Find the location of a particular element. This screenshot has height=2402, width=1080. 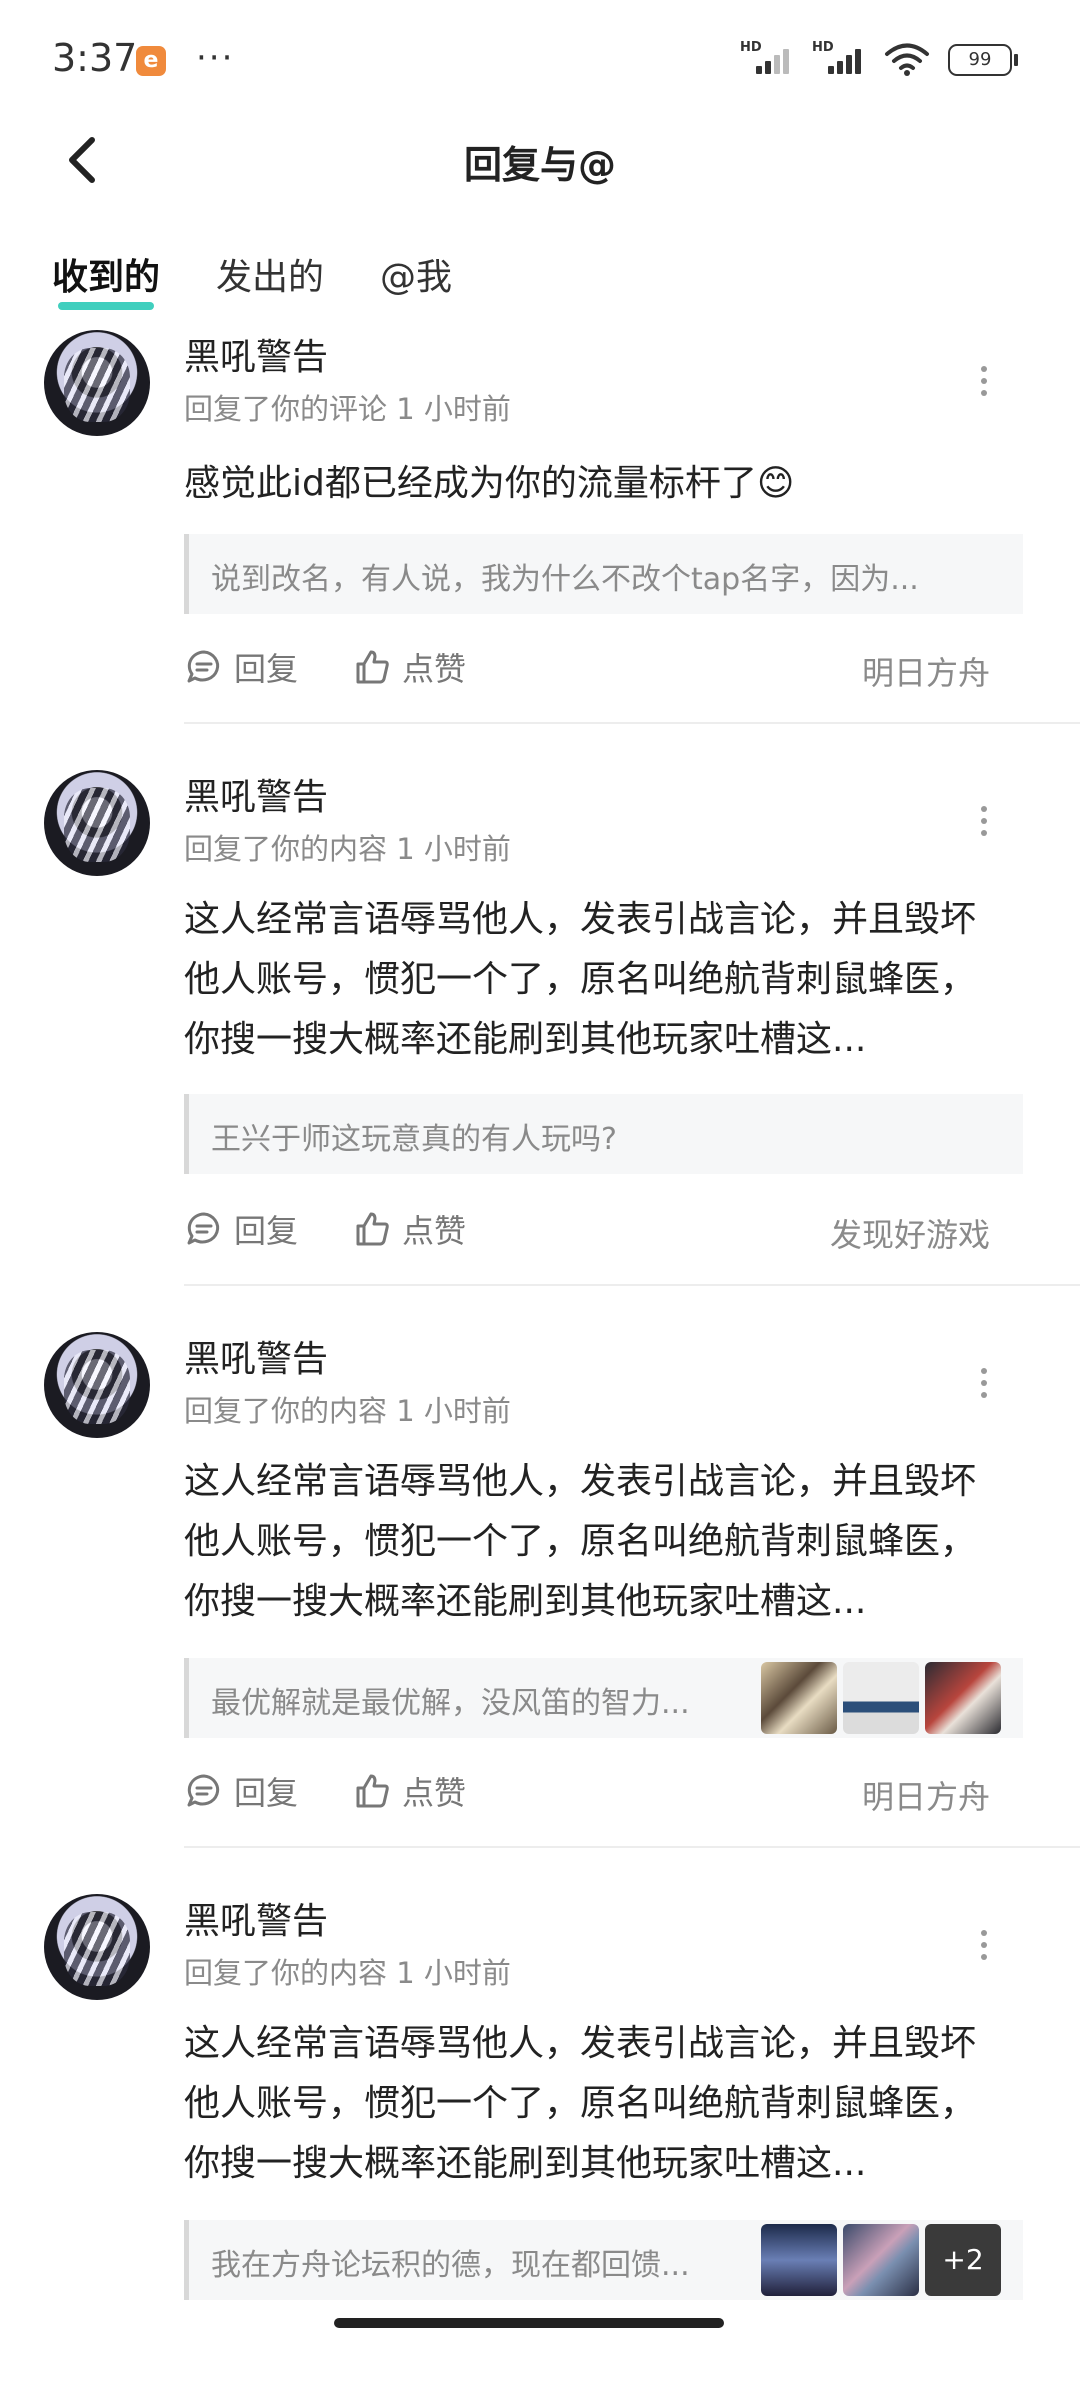

wifi-icon is located at coordinates (907, 59).